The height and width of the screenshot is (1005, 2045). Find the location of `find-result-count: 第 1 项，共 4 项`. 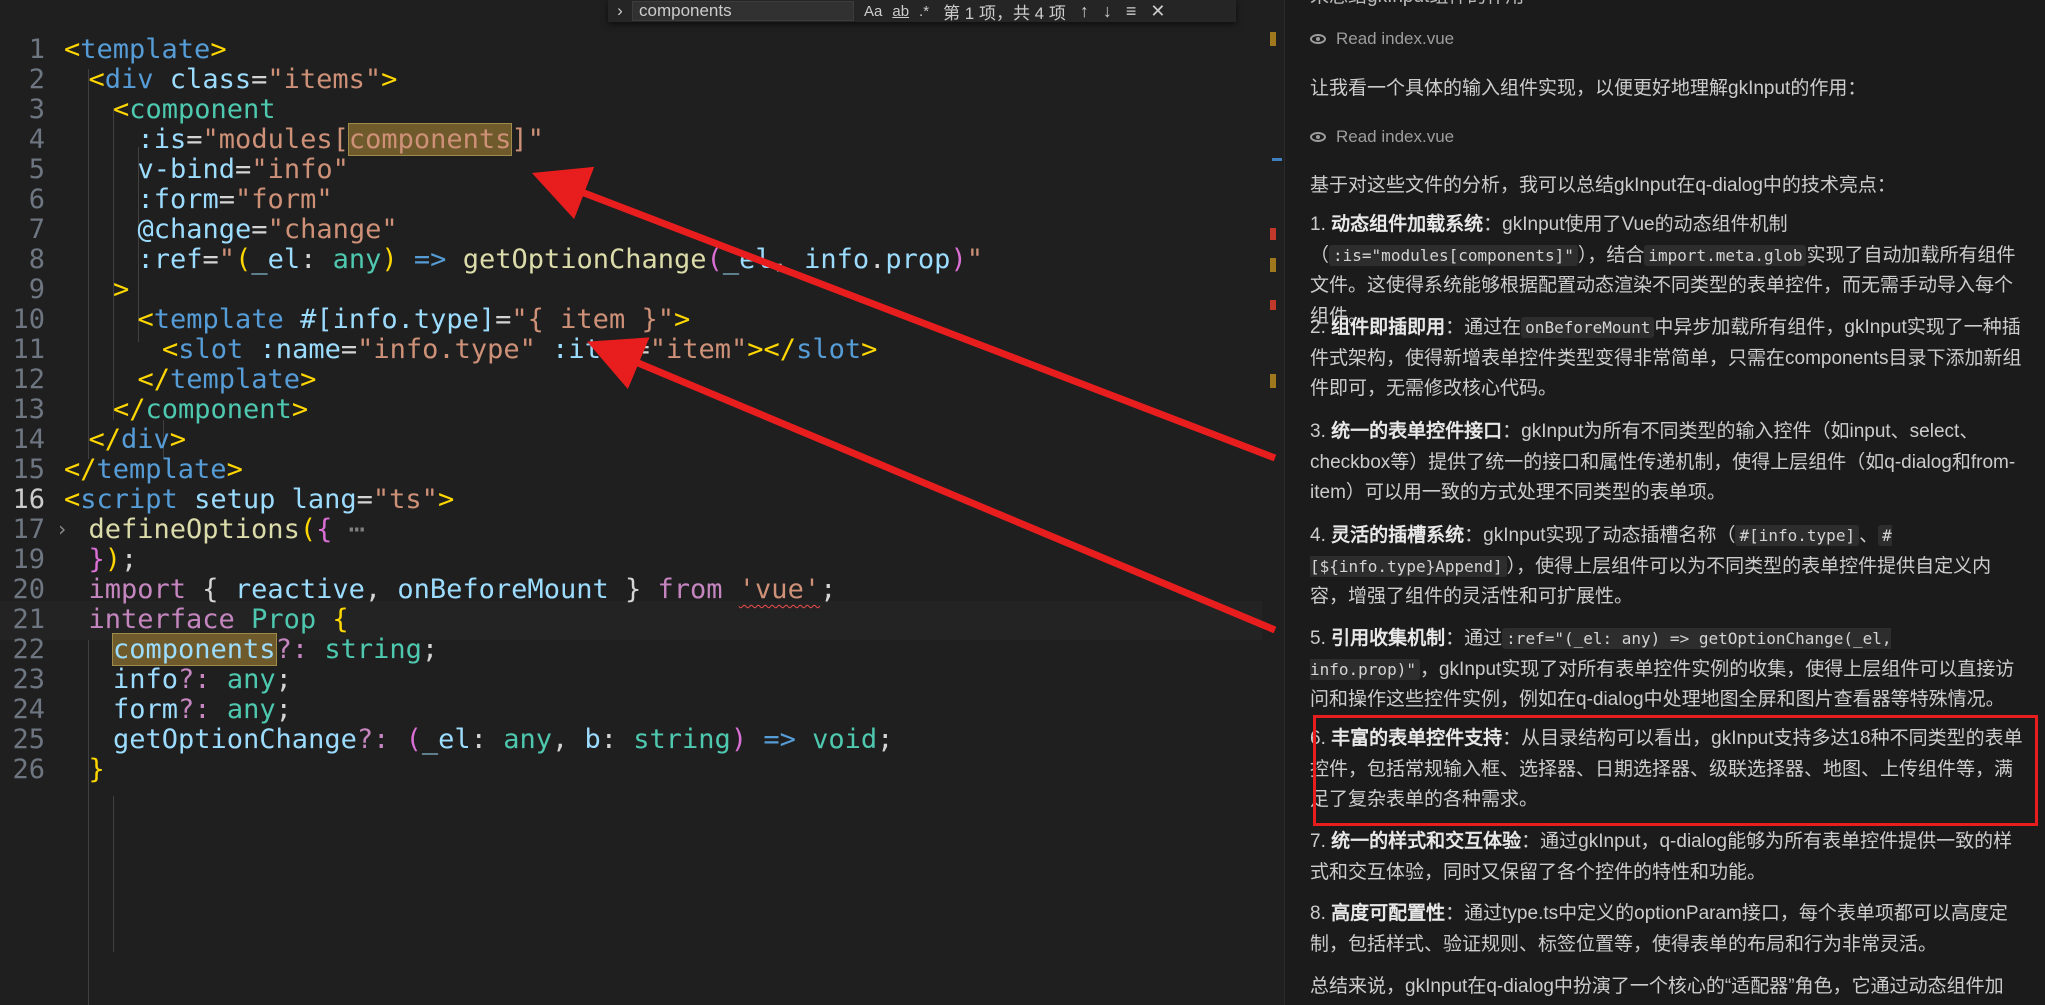

find-result-count: 第 1 项，共 4 项 is located at coordinates (1004, 13).